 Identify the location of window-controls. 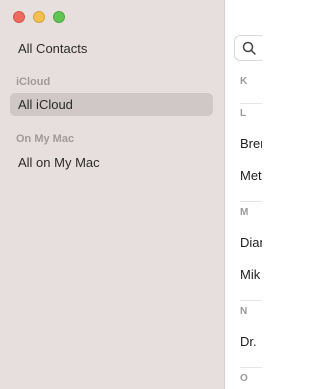
(39, 17).